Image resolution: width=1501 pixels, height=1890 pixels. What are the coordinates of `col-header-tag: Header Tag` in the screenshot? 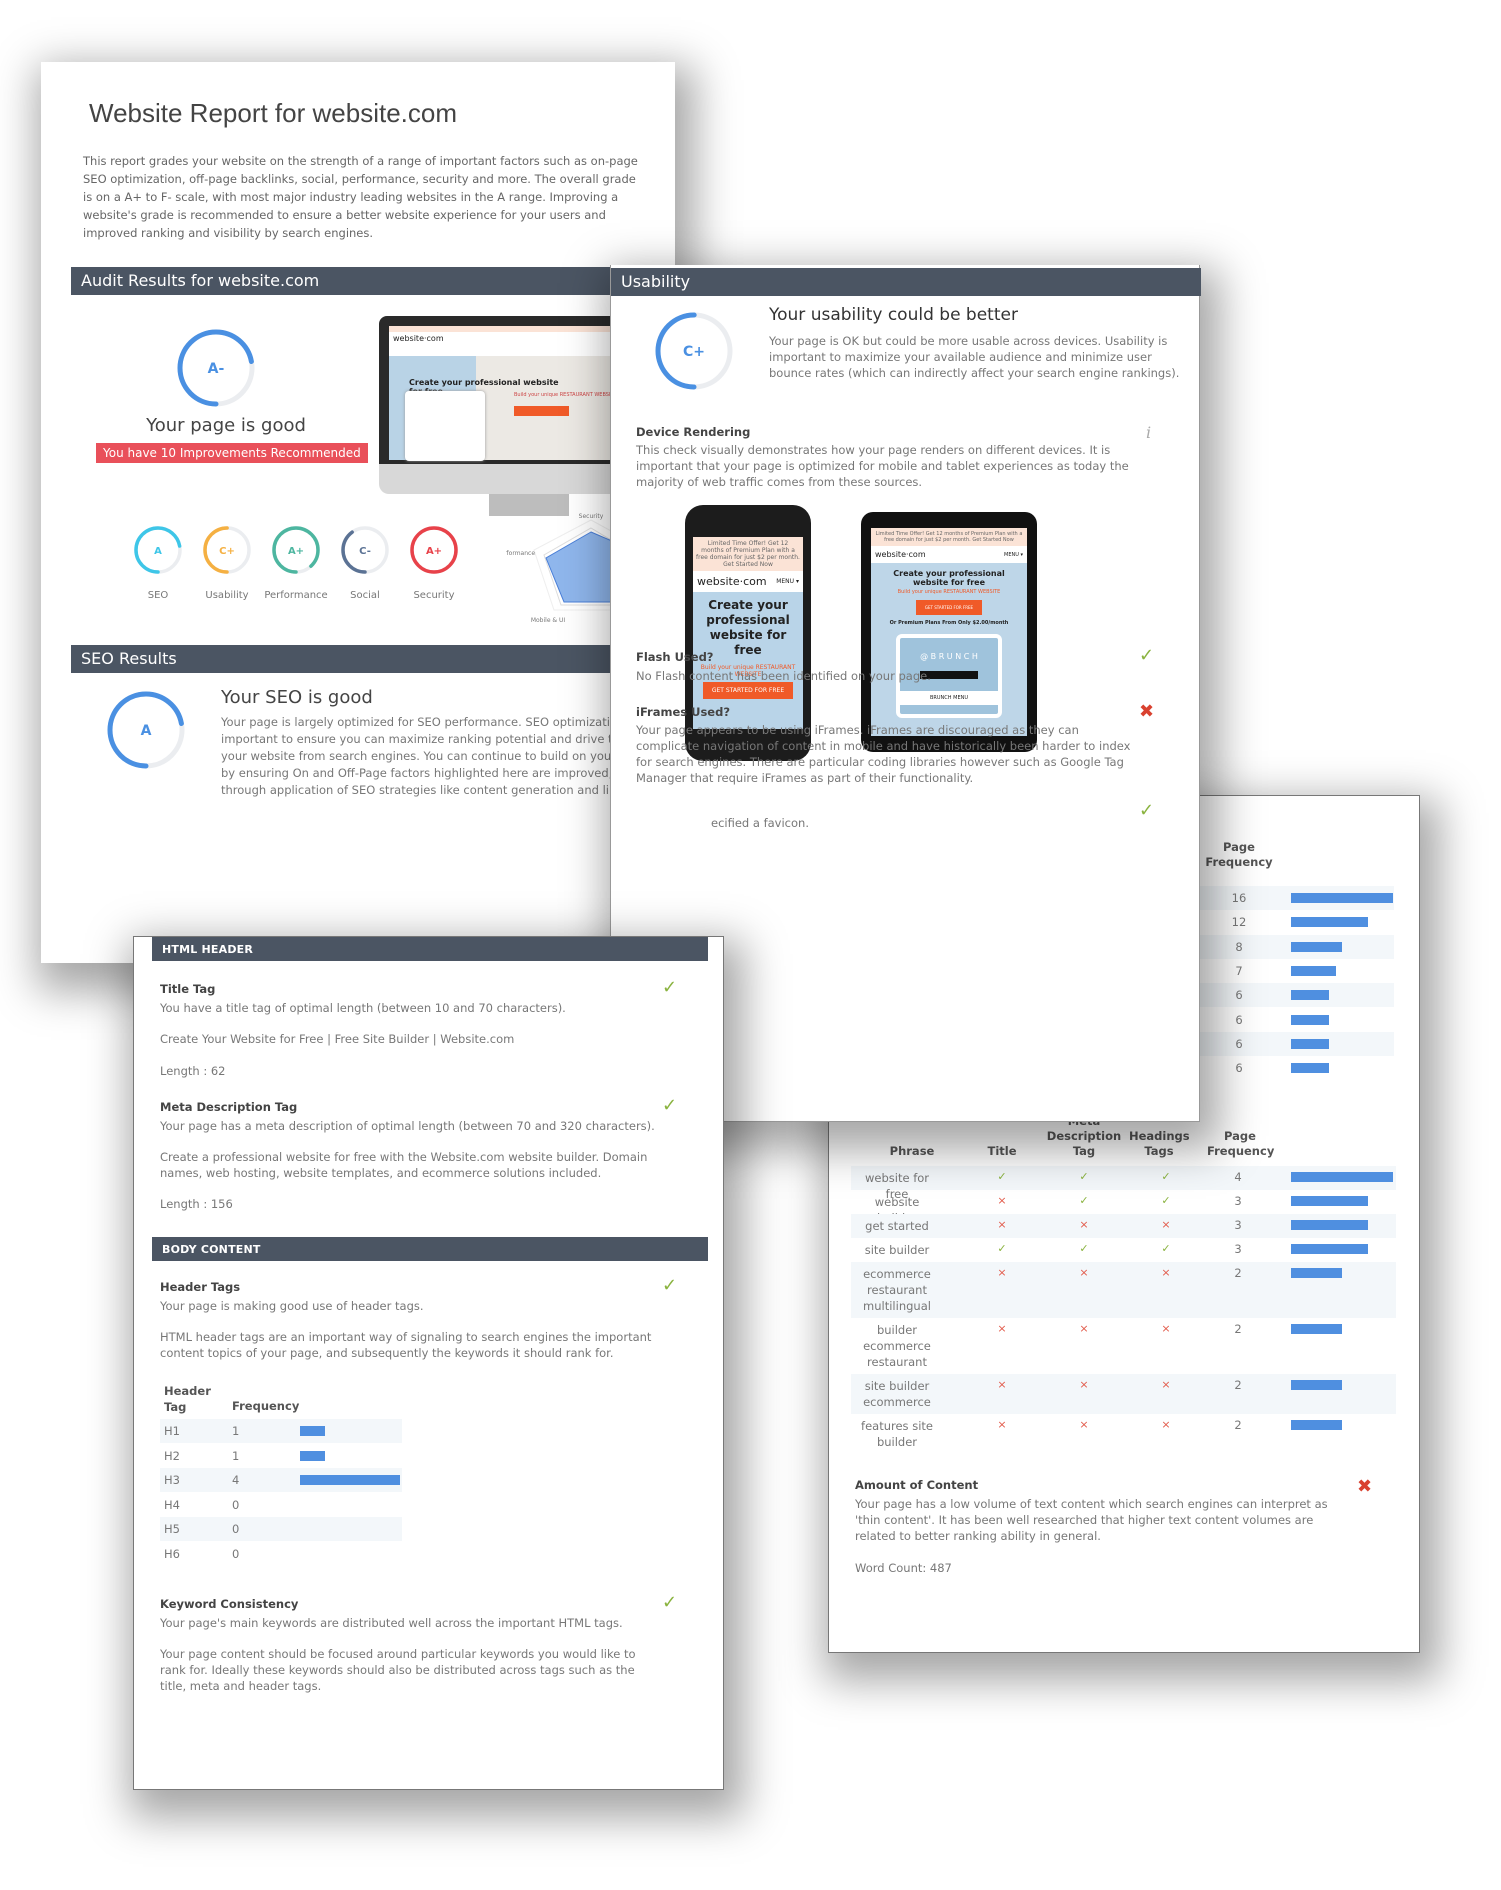 It's located at (187, 1399).